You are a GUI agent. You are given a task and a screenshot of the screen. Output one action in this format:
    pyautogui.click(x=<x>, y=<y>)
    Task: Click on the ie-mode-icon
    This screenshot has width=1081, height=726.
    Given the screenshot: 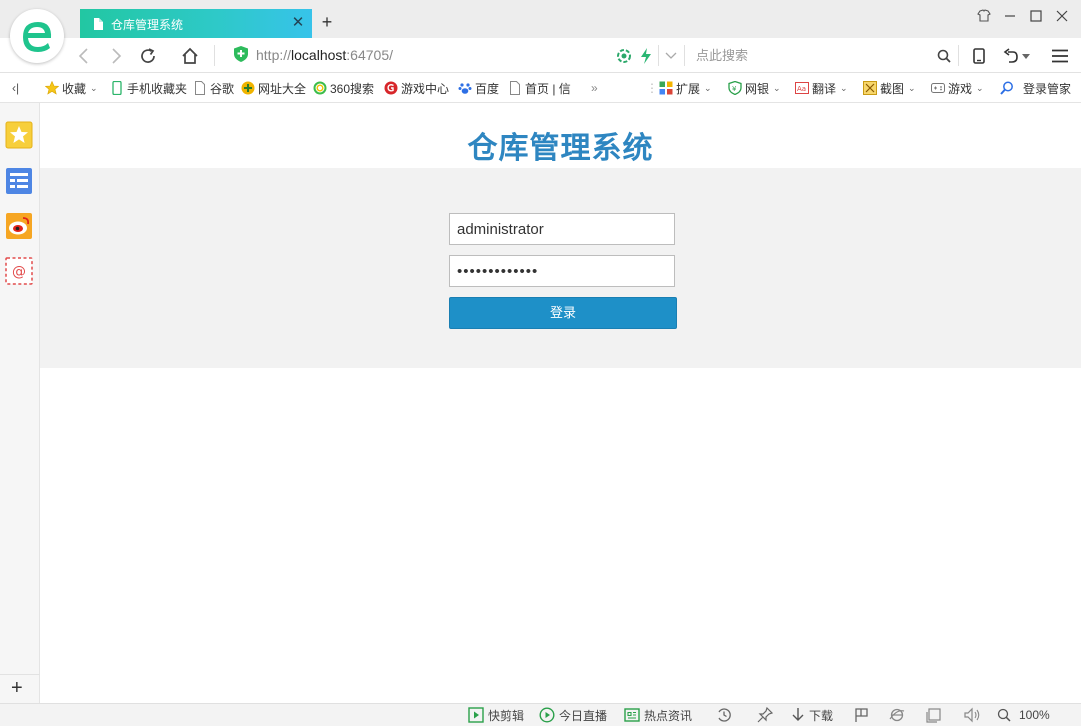 What is the action you would take?
    pyautogui.click(x=897, y=715)
    